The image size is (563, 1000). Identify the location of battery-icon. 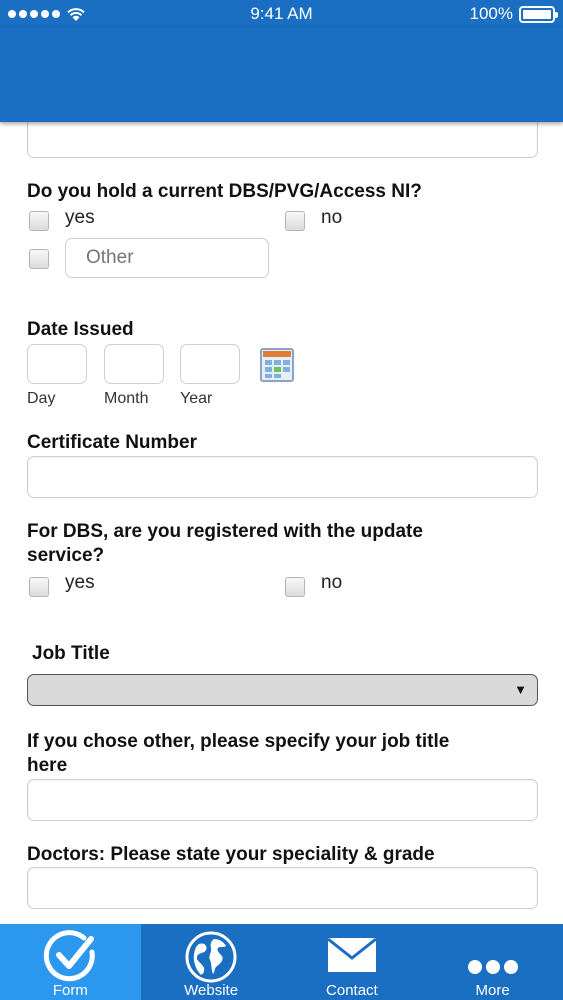
(538, 14).